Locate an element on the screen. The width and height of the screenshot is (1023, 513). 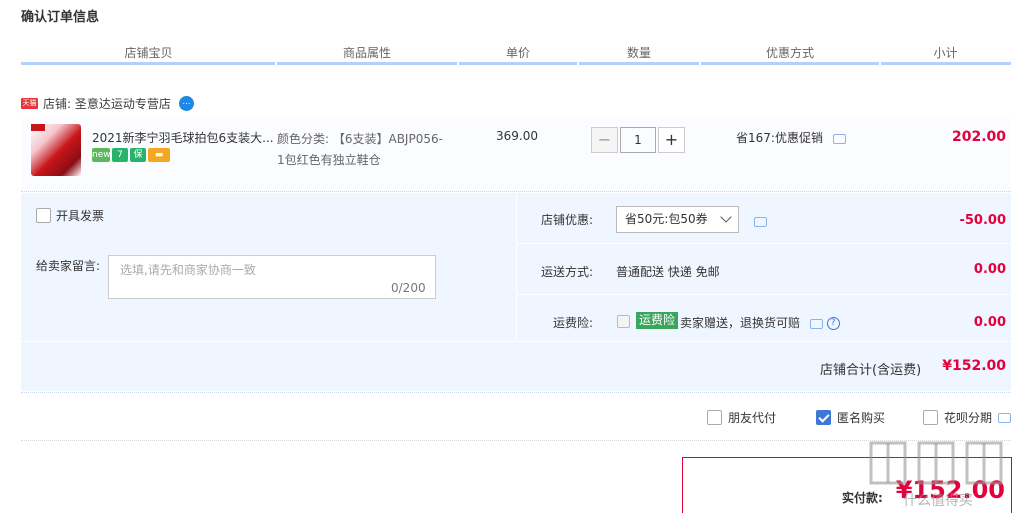
item-attributes: 颜色分类: 【6支装】ABJP056- 1包红色有独立鞋仓 is located at coordinates (372, 150).